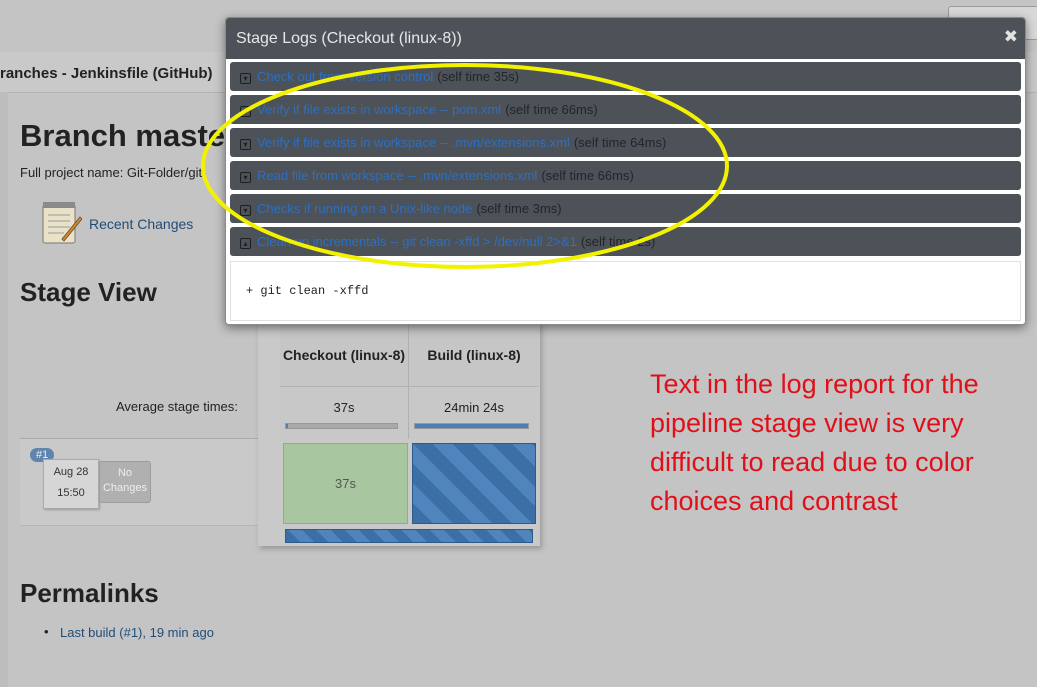 The height and width of the screenshot is (687, 1037). I want to click on log-output-text: + git clean -xffd, so click(307, 291).